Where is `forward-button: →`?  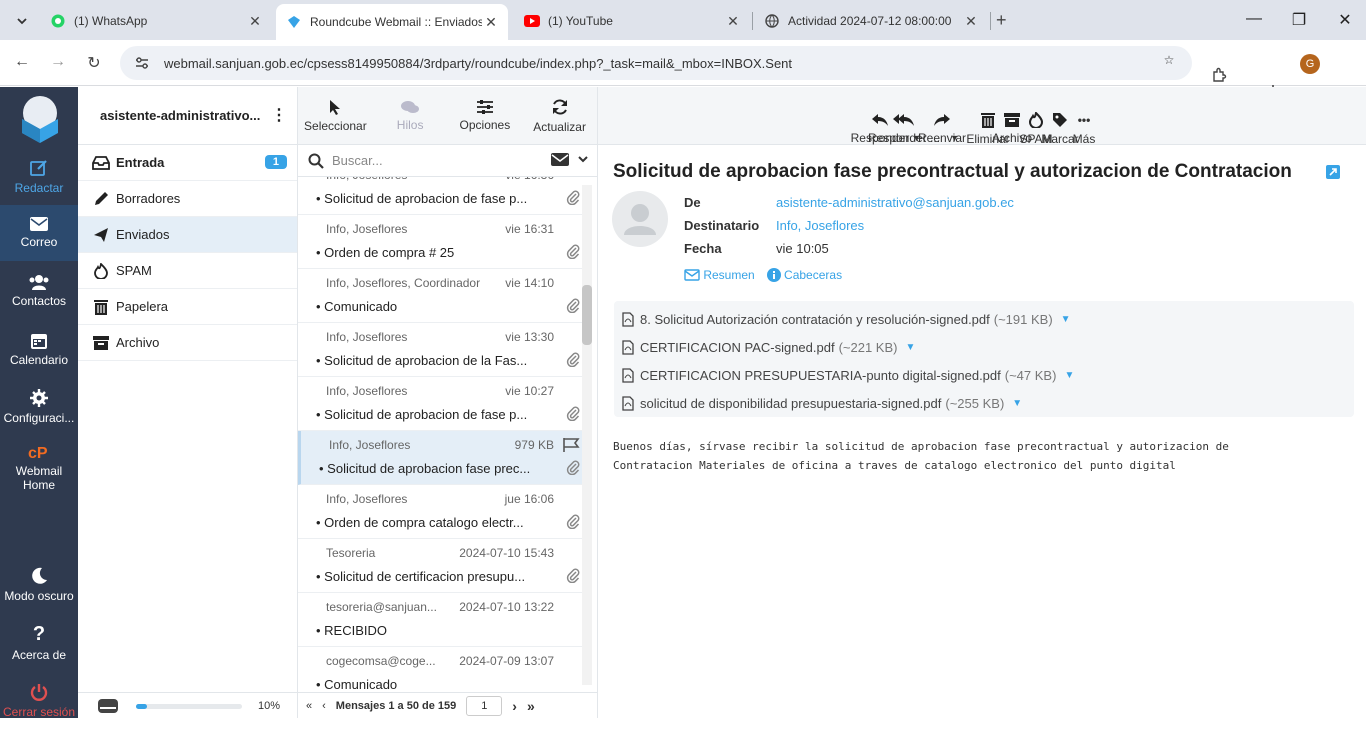
forward-button: → is located at coordinates (58, 62).